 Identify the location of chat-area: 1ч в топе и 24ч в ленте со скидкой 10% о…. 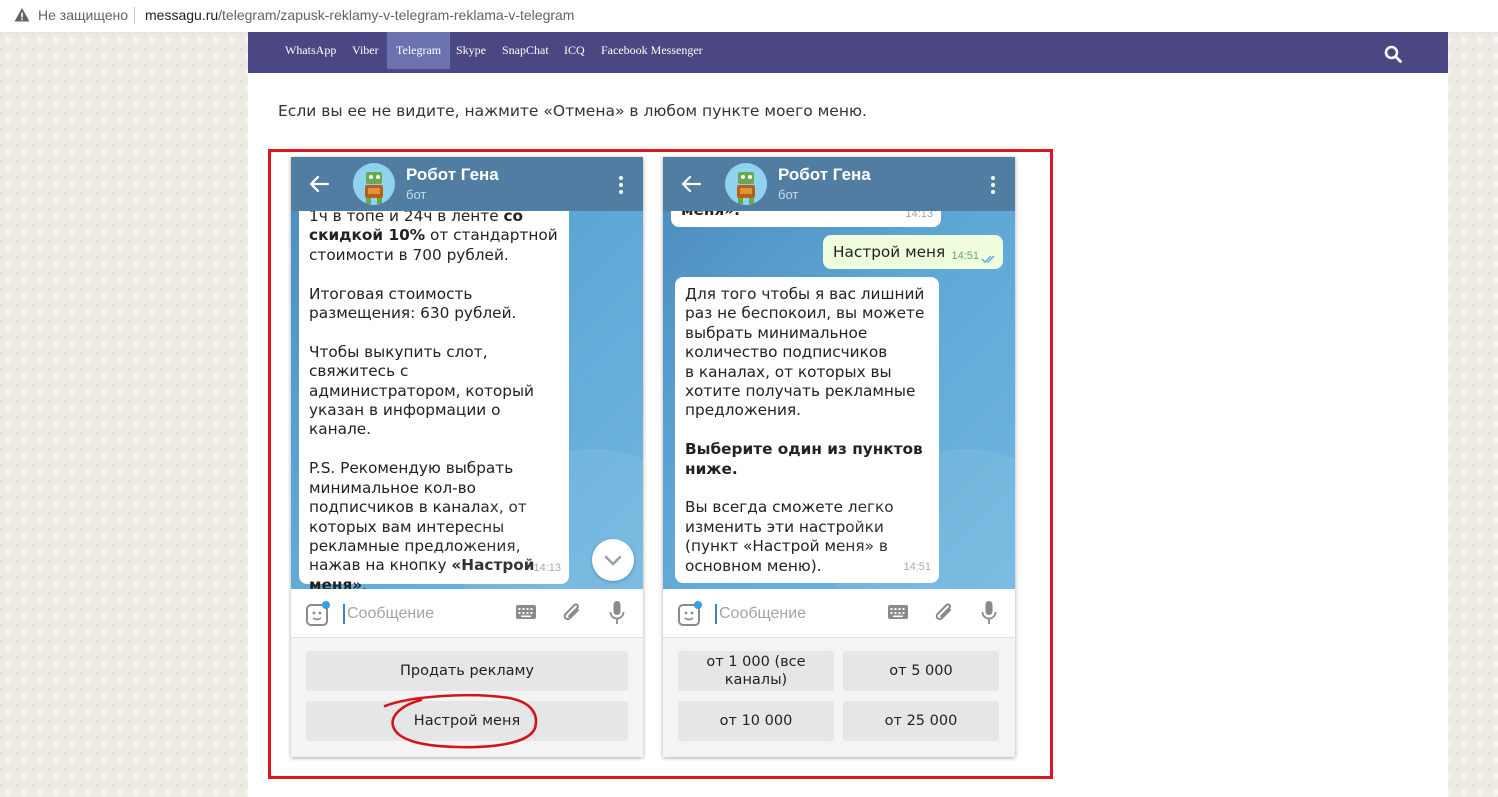
(467, 400).